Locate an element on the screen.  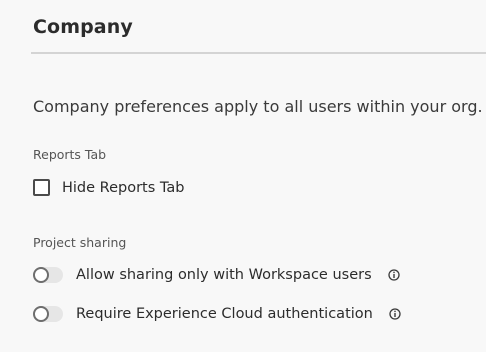
reports-tab-section-label: Reports Tab is located at coordinates (70, 154).